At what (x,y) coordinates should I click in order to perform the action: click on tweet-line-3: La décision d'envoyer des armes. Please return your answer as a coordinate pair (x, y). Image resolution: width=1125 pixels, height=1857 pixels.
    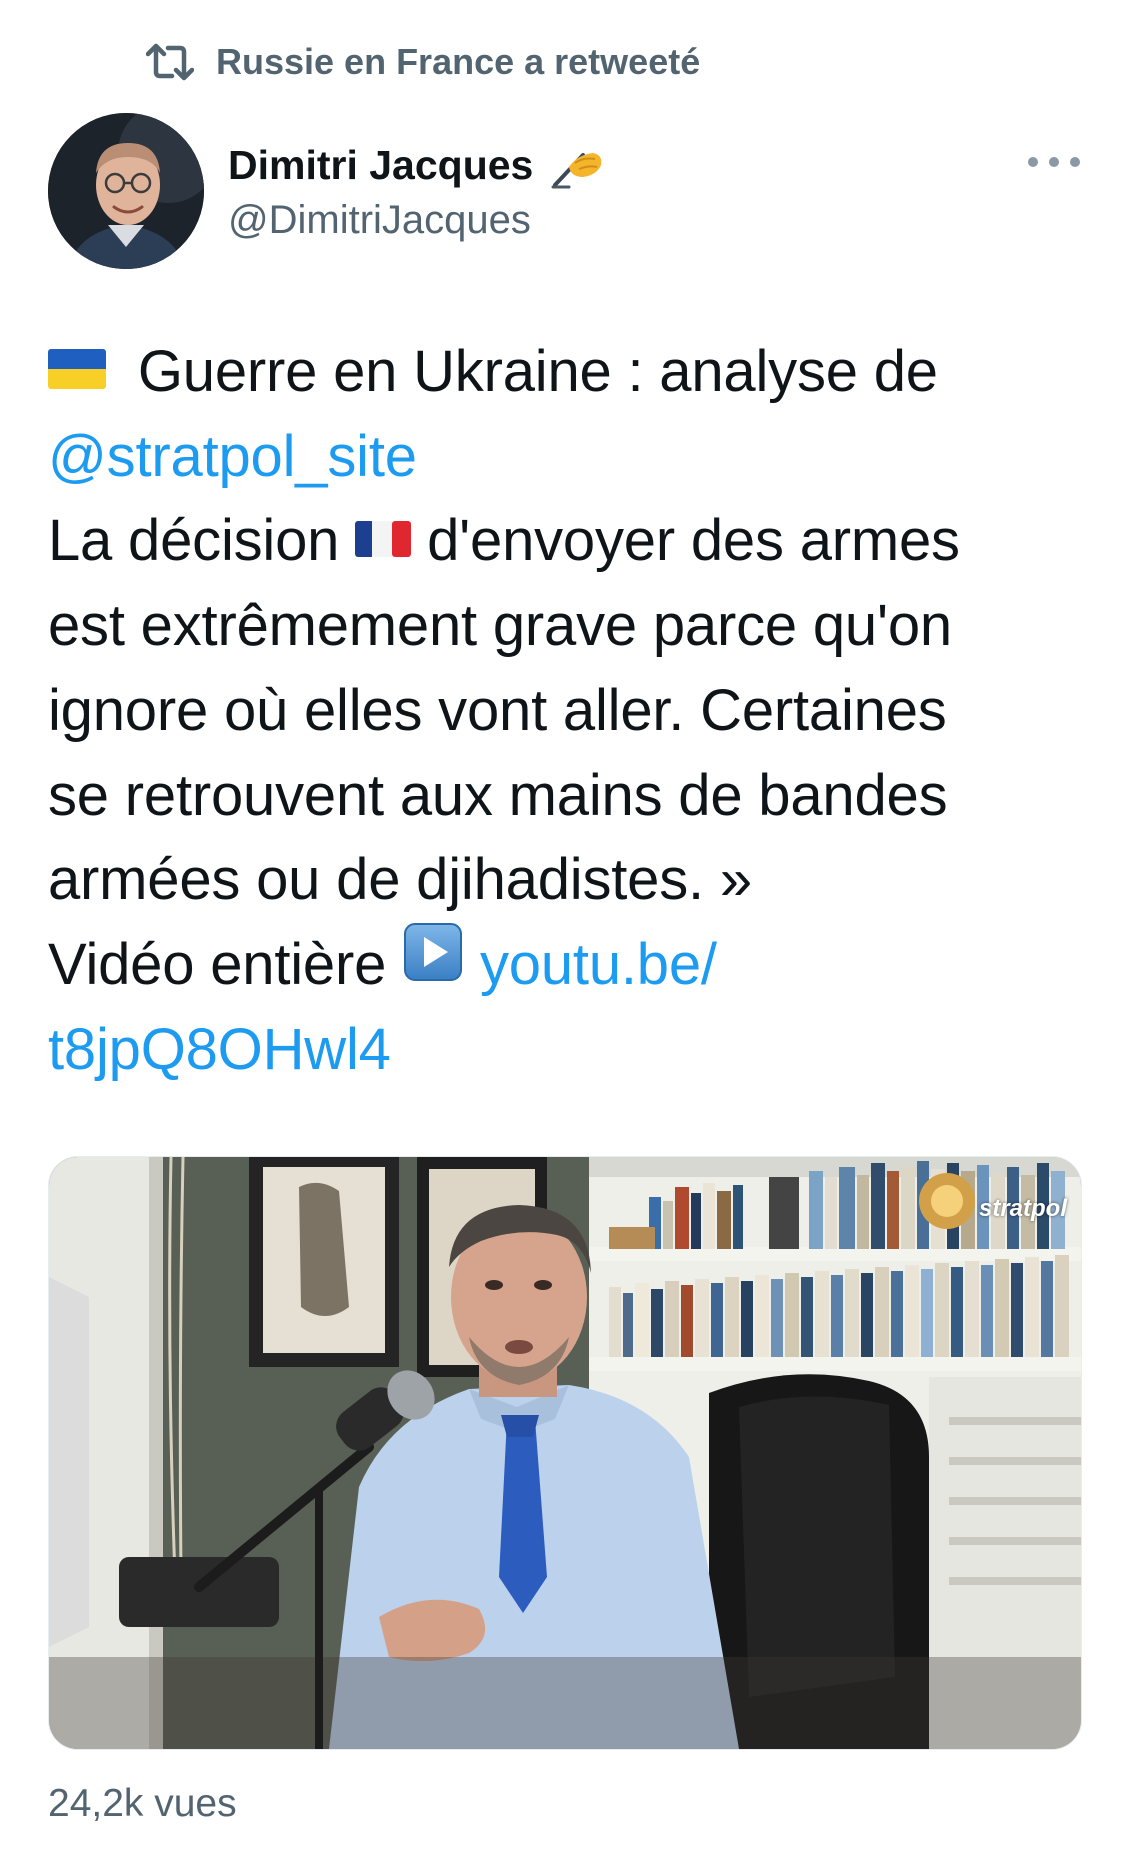
    Looking at the image, I should click on (568, 541).